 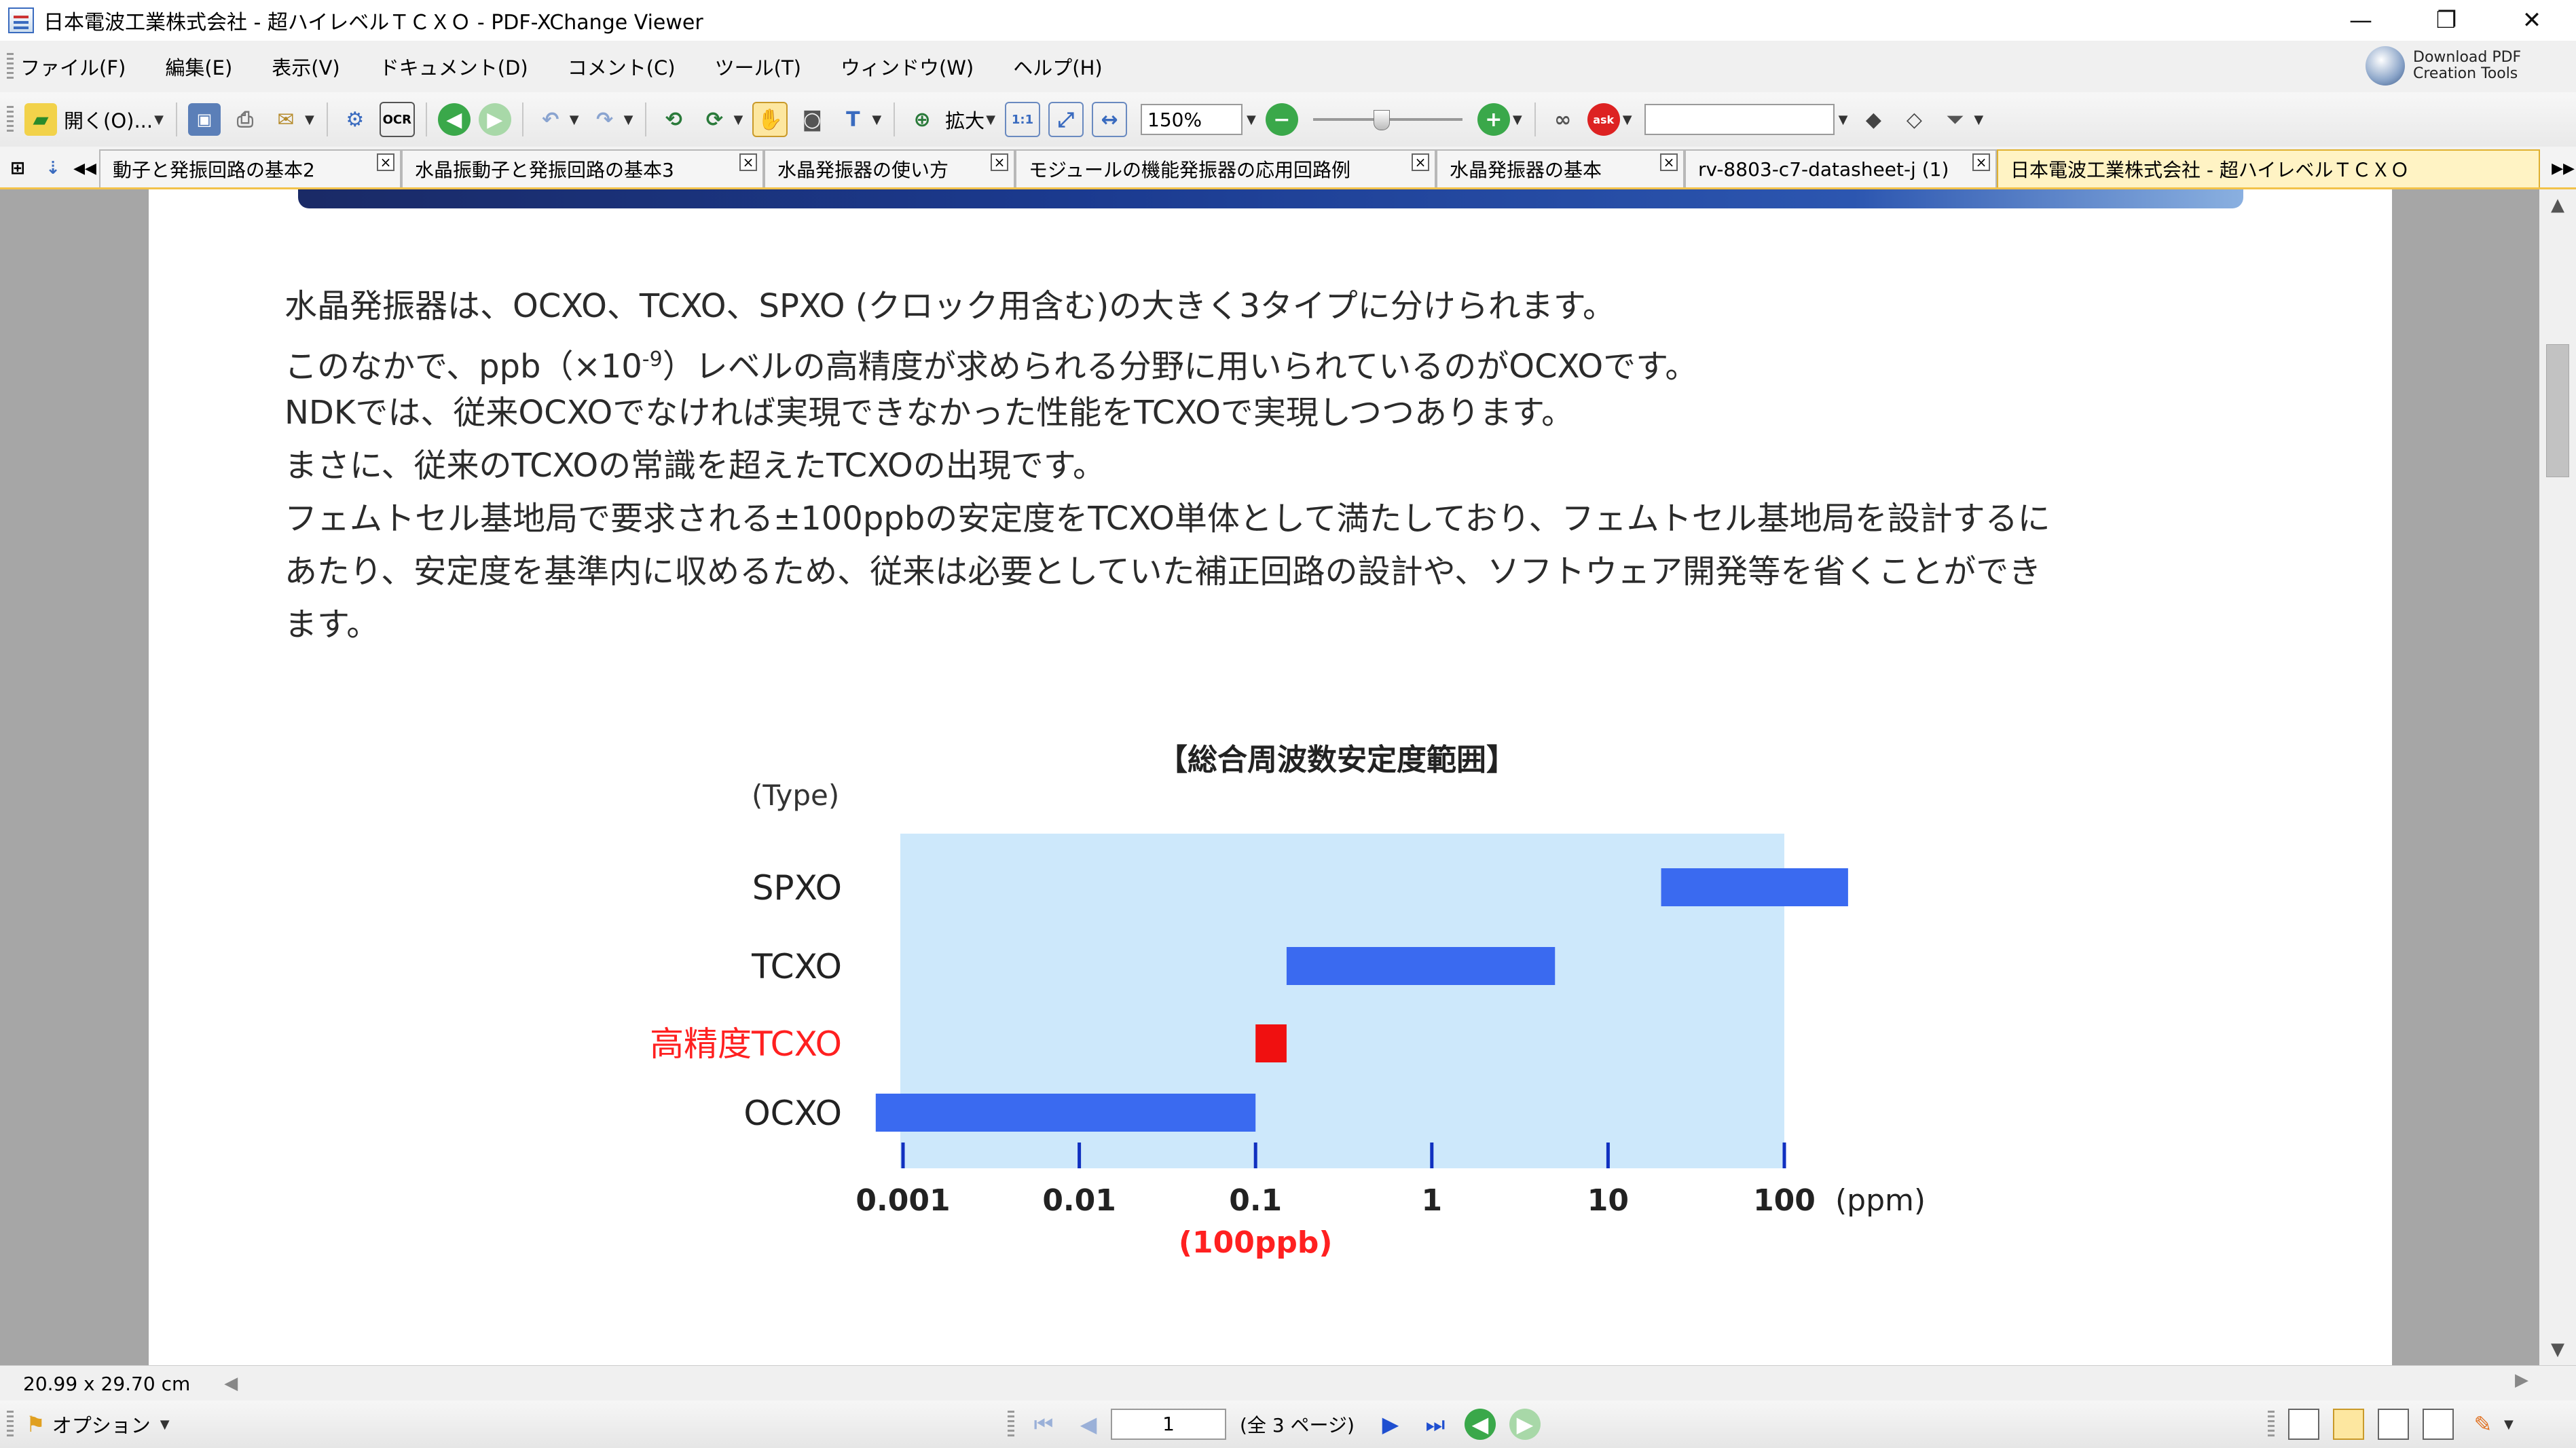 I want to click on vertical-scrollbar: ▲ ▼, so click(x=2557, y=777).